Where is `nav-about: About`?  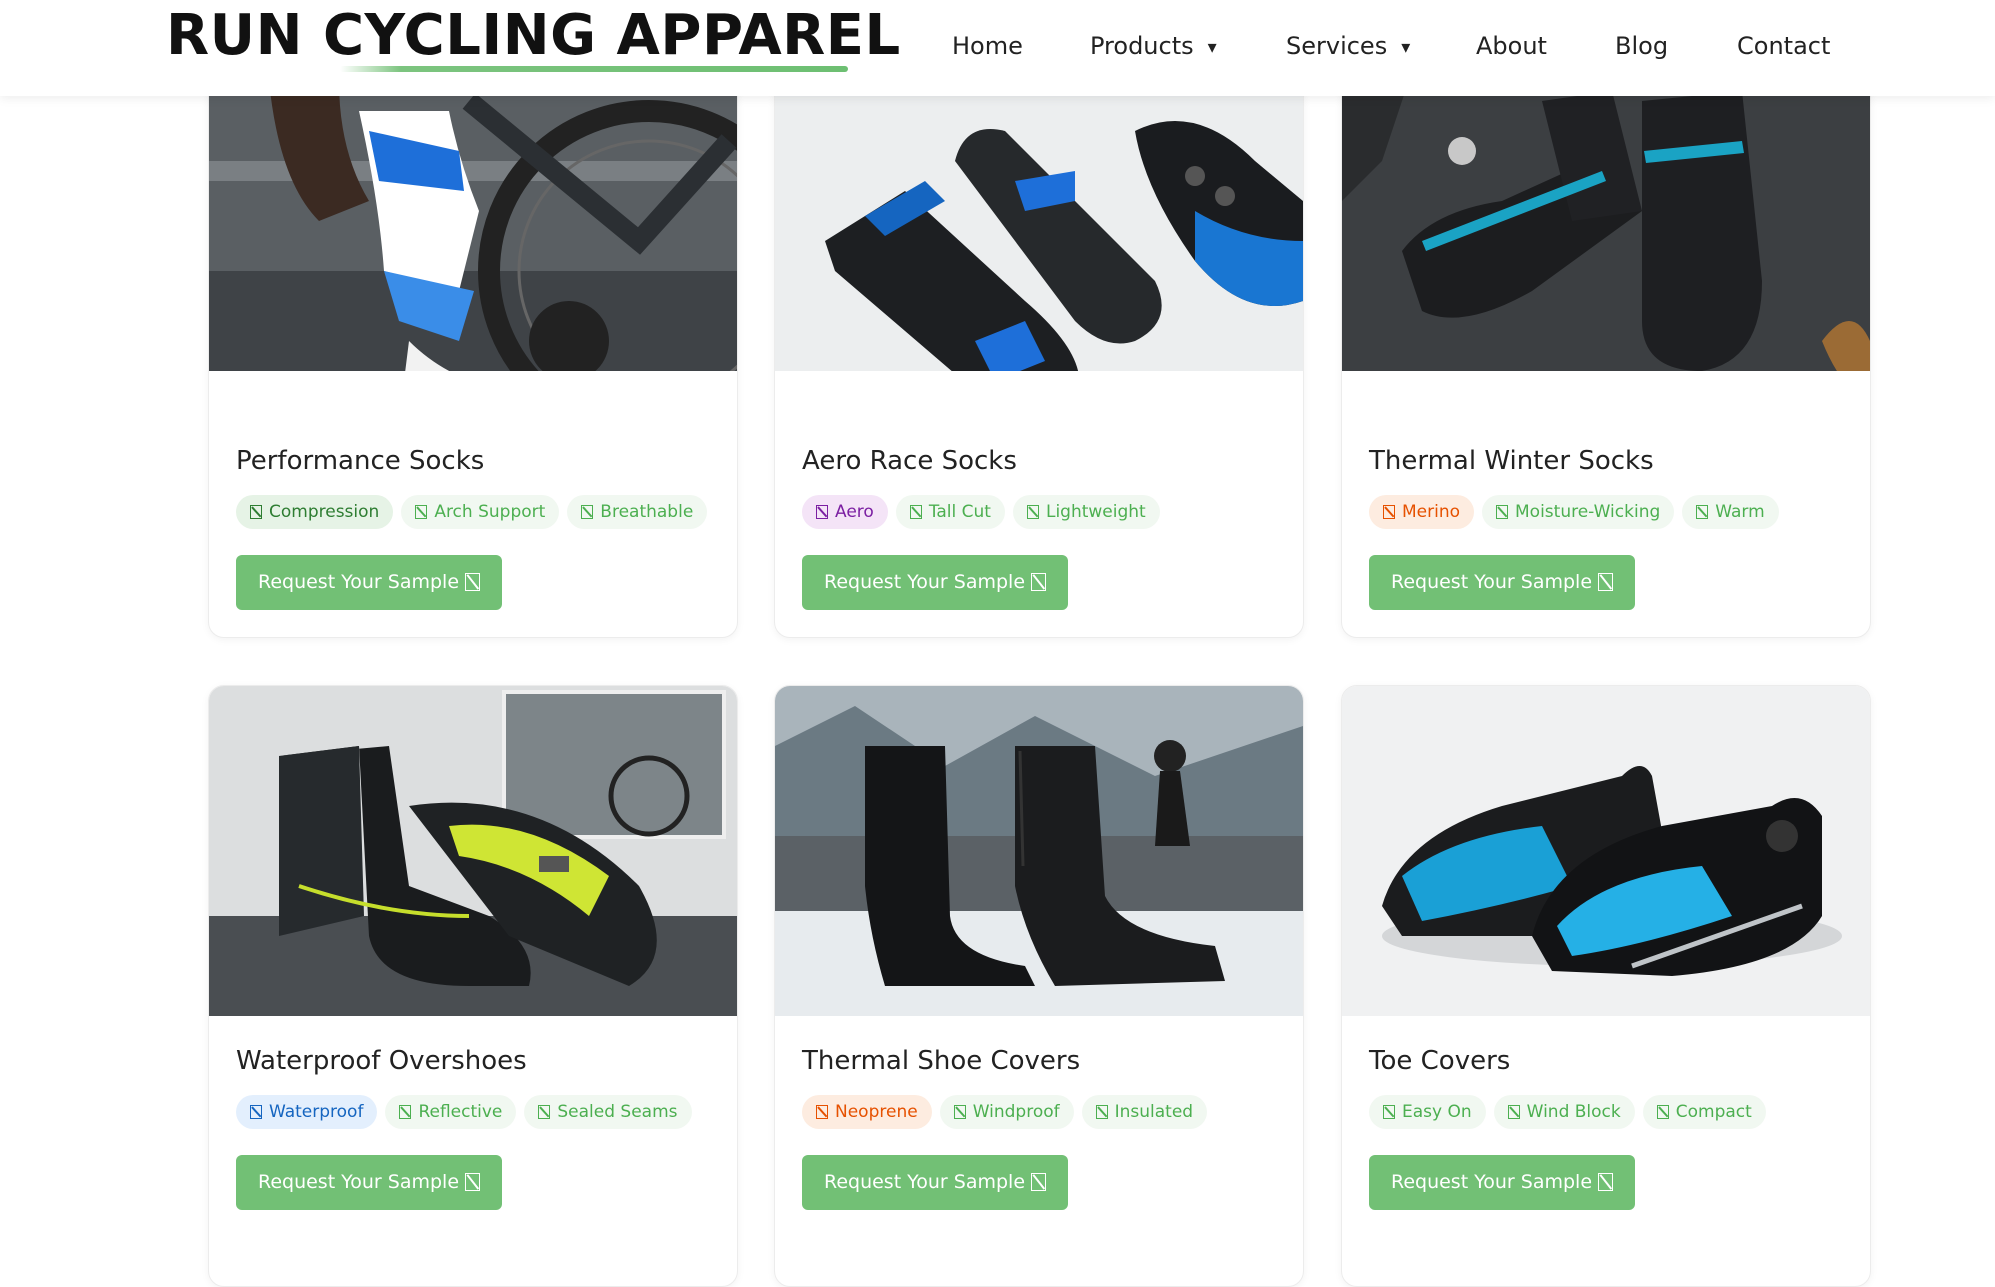
nav-about: About is located at coordinates (1511, 46).